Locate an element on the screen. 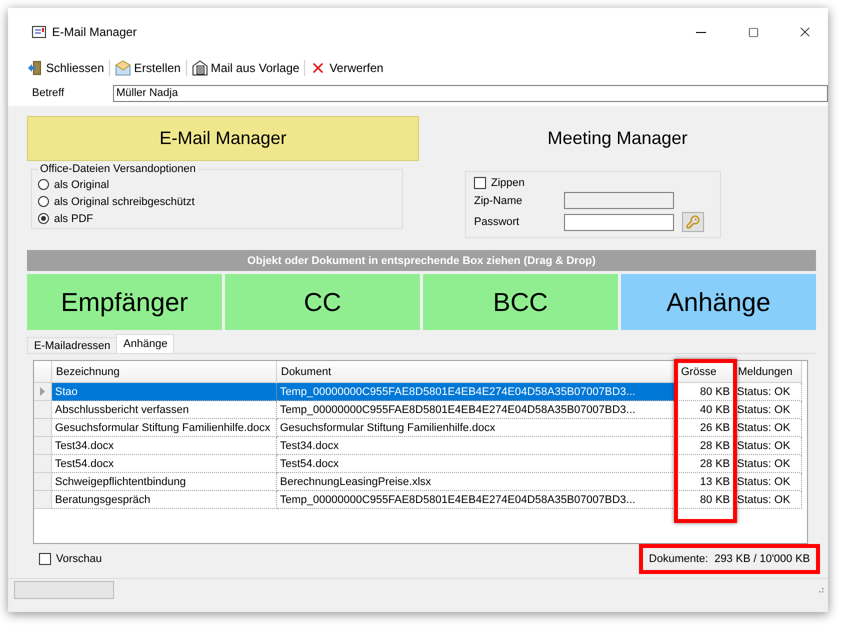  table-cell: Stao is located at coordinates (164, 392).